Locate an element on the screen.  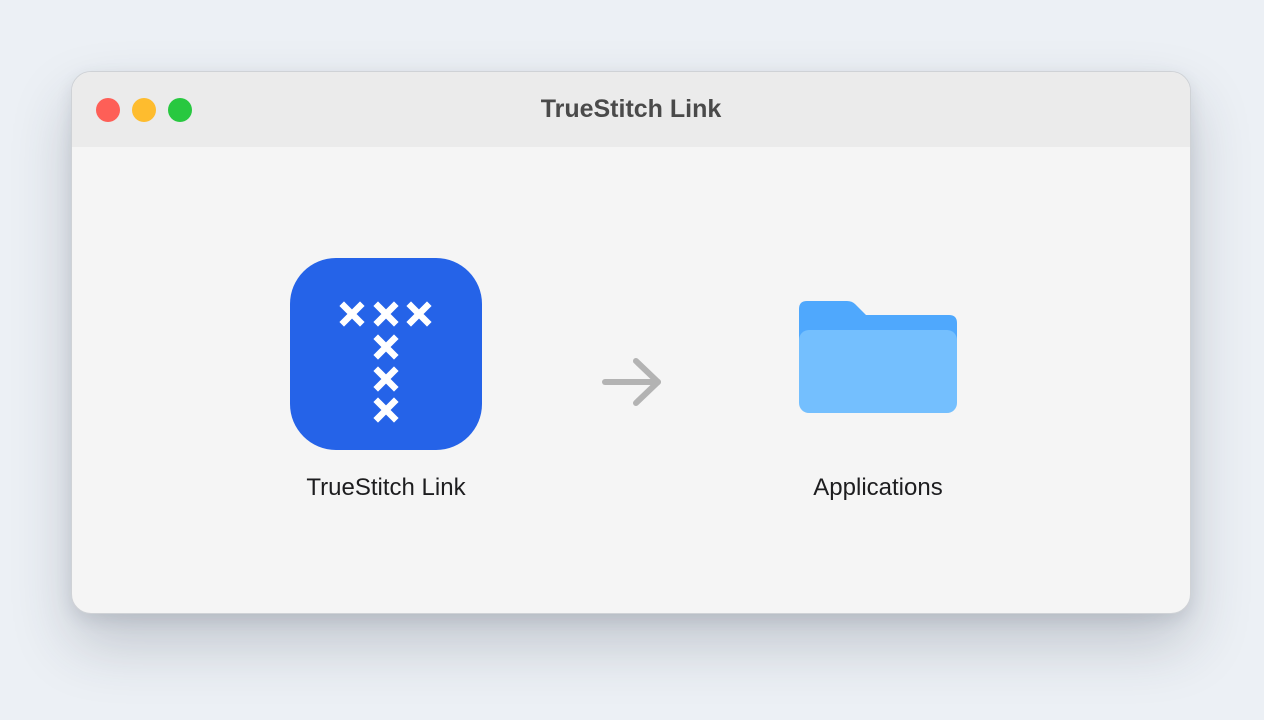
cross-stitch-t-icon is located at coordinates (385, 362).